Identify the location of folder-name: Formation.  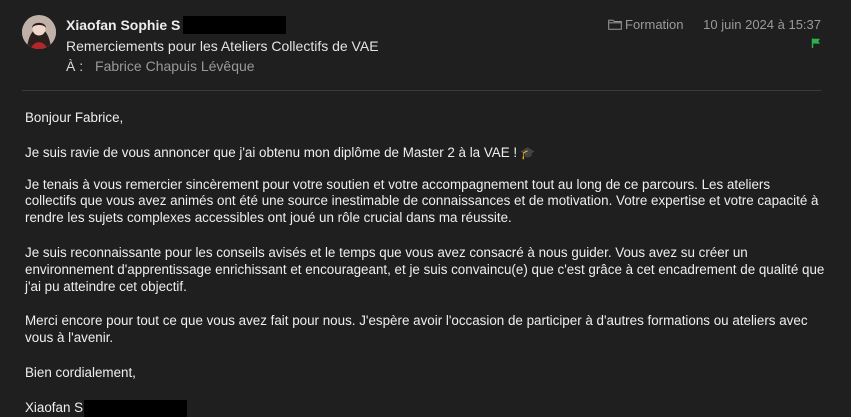
(654, 24).